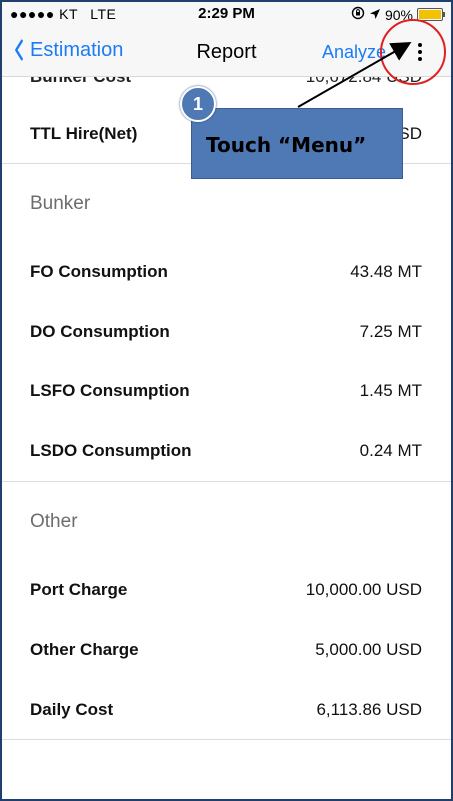 This screenshot has width=453, height=801. Describe the element at coordinates (363, 589) in the screenshot. I see `row-value: 10,000.00 USD` at that location.